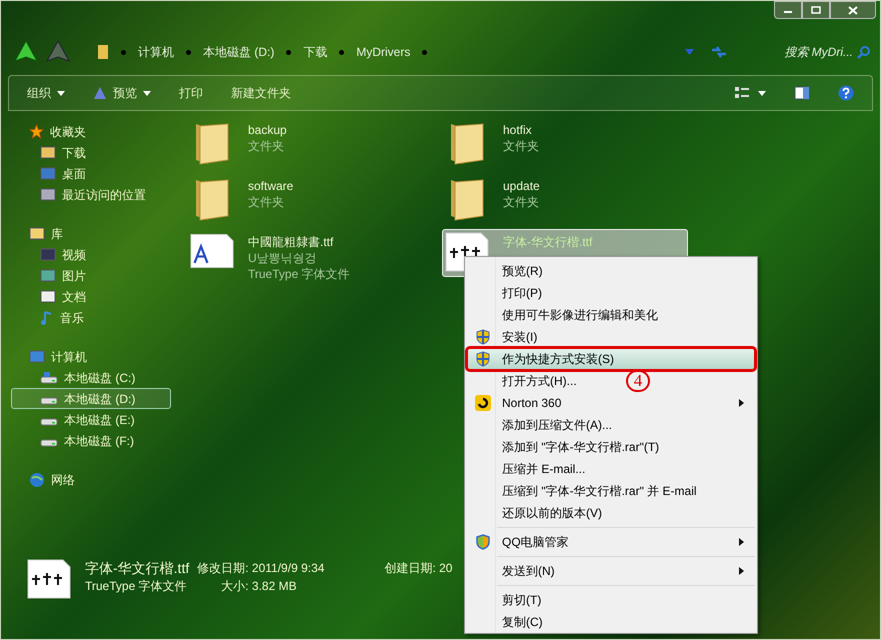 This screenshot has width=881, height=640. Describe the element at coordinates (91, 398) in the screenshot. I see `nav-item: 本地磁盘 (D:)` at that location.